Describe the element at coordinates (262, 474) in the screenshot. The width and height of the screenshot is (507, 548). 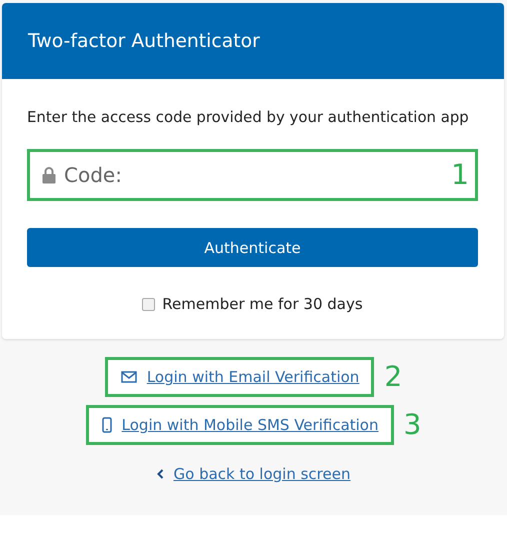
I see `login-link: Go back to login screen` at that location.